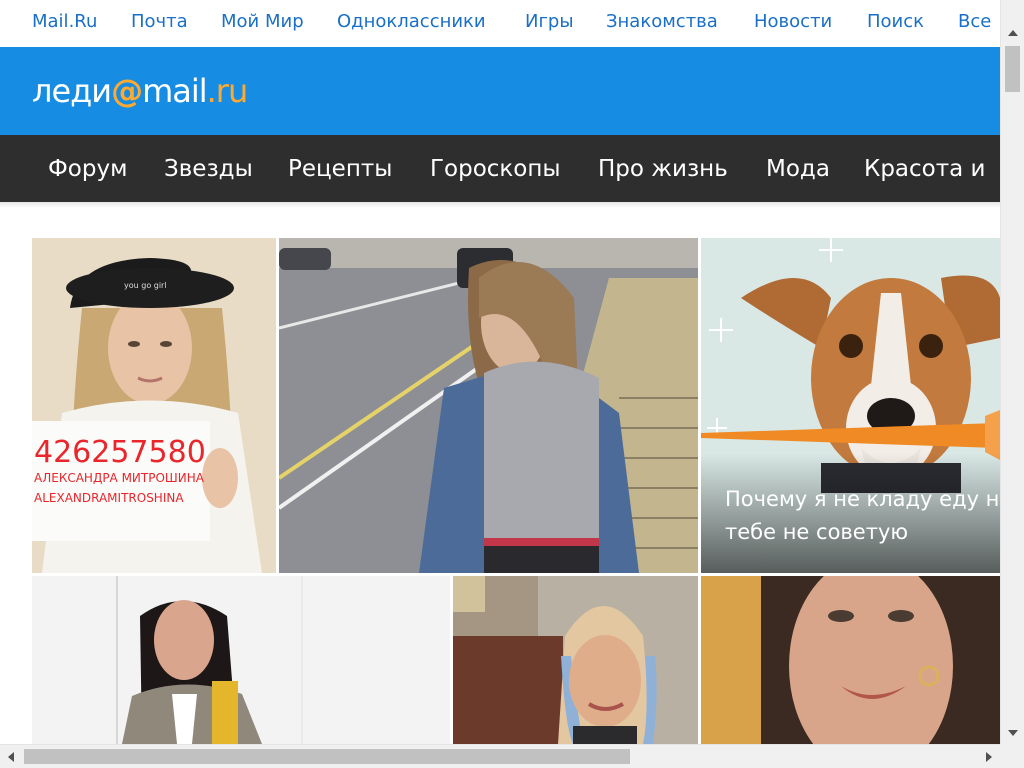 The width and height of the screenshot is (1024, 768). I want to click on portal-link-poisk: Поиск, so click(895, 22).